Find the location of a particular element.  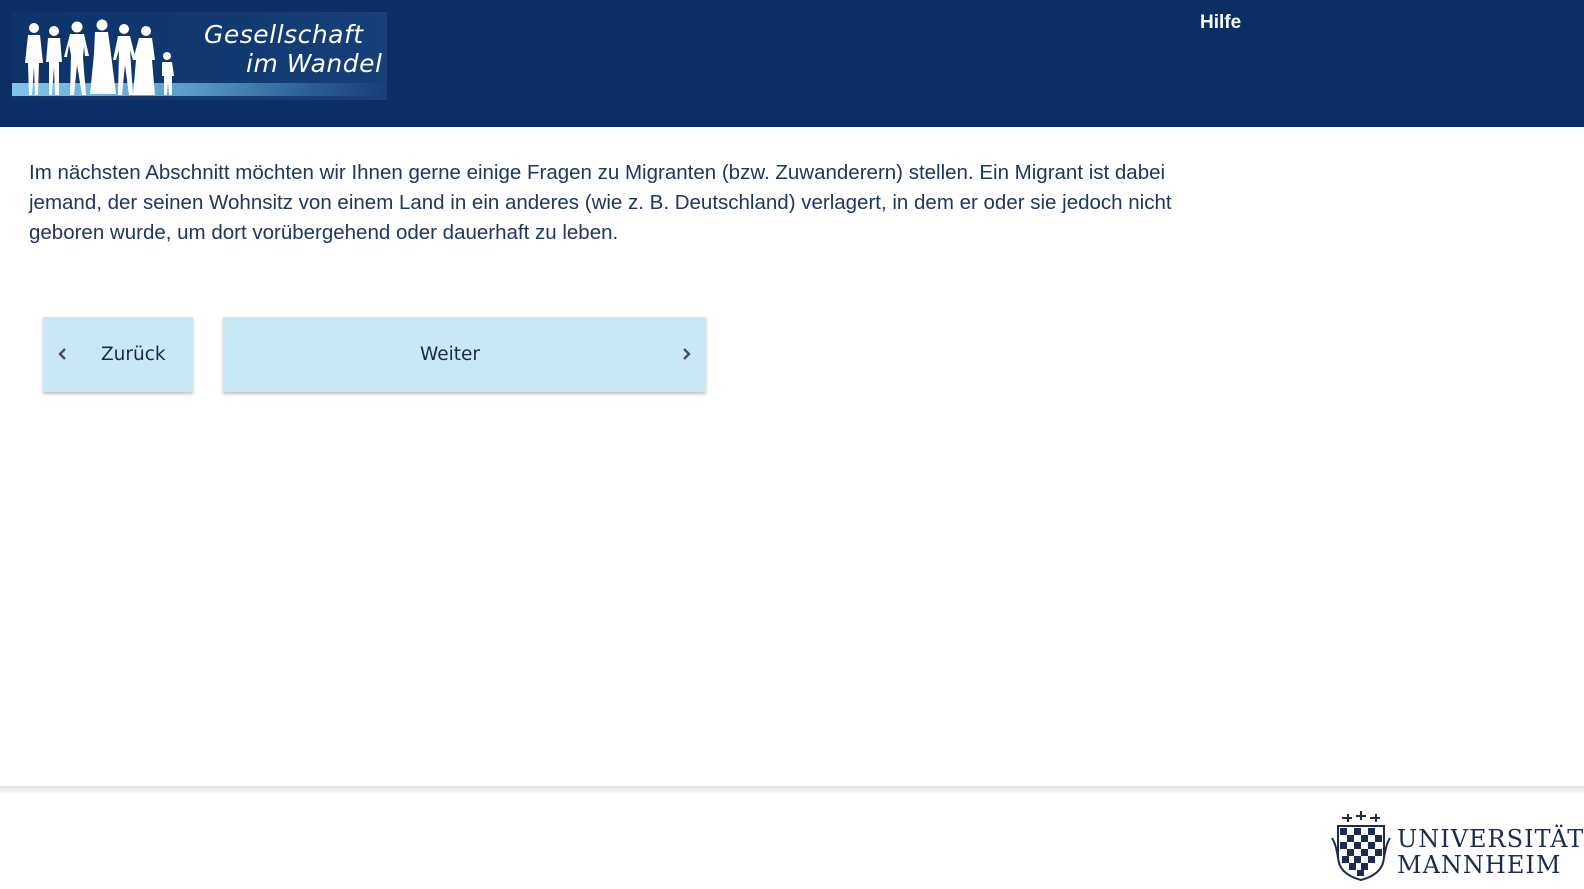

university-crest-icon is located at coordinates (1361, 846).